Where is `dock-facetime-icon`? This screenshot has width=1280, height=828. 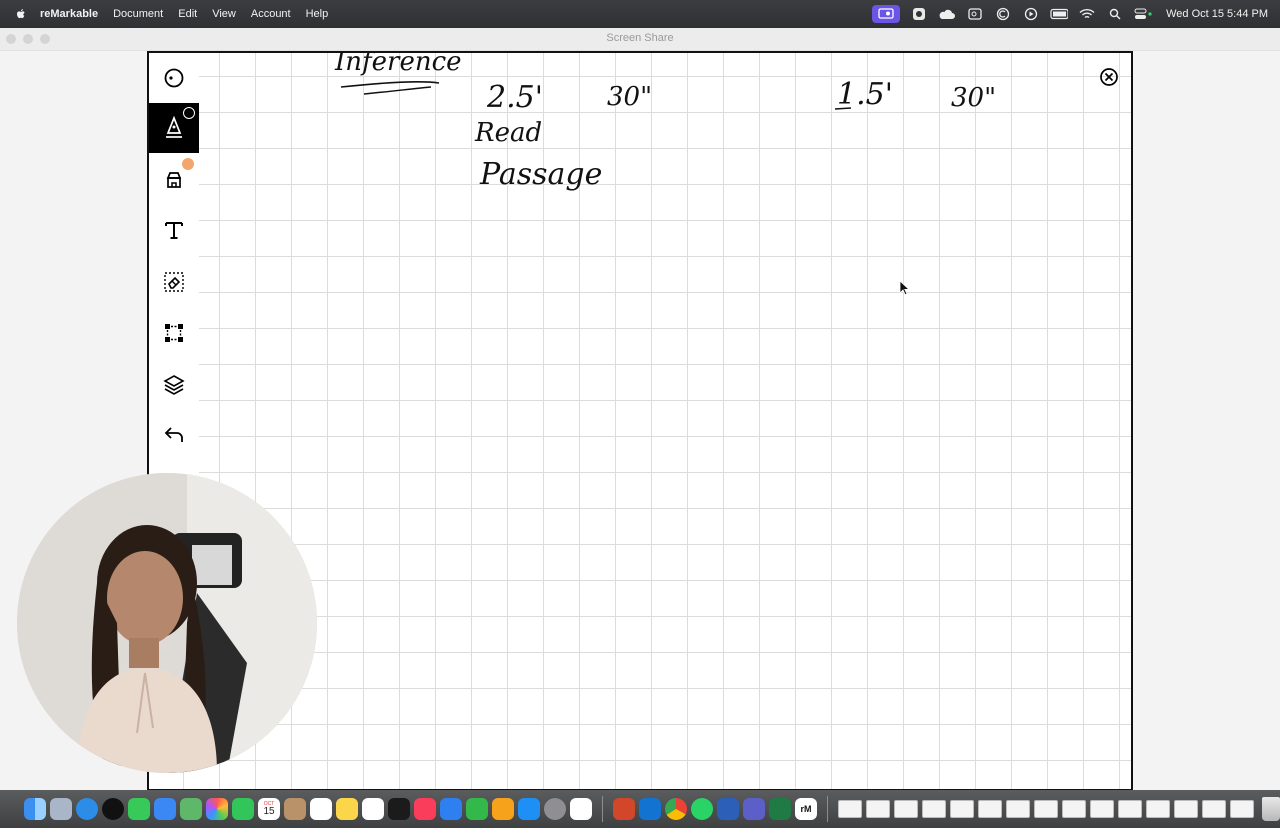
dock-facetime-icon is located at coordinates (243, 809).